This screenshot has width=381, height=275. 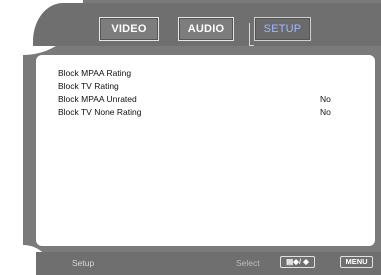 What do you see at coordinates (129, 29) in the screenshot?
I see `tab-video: VIDEO` at bounding box center [129, 29].